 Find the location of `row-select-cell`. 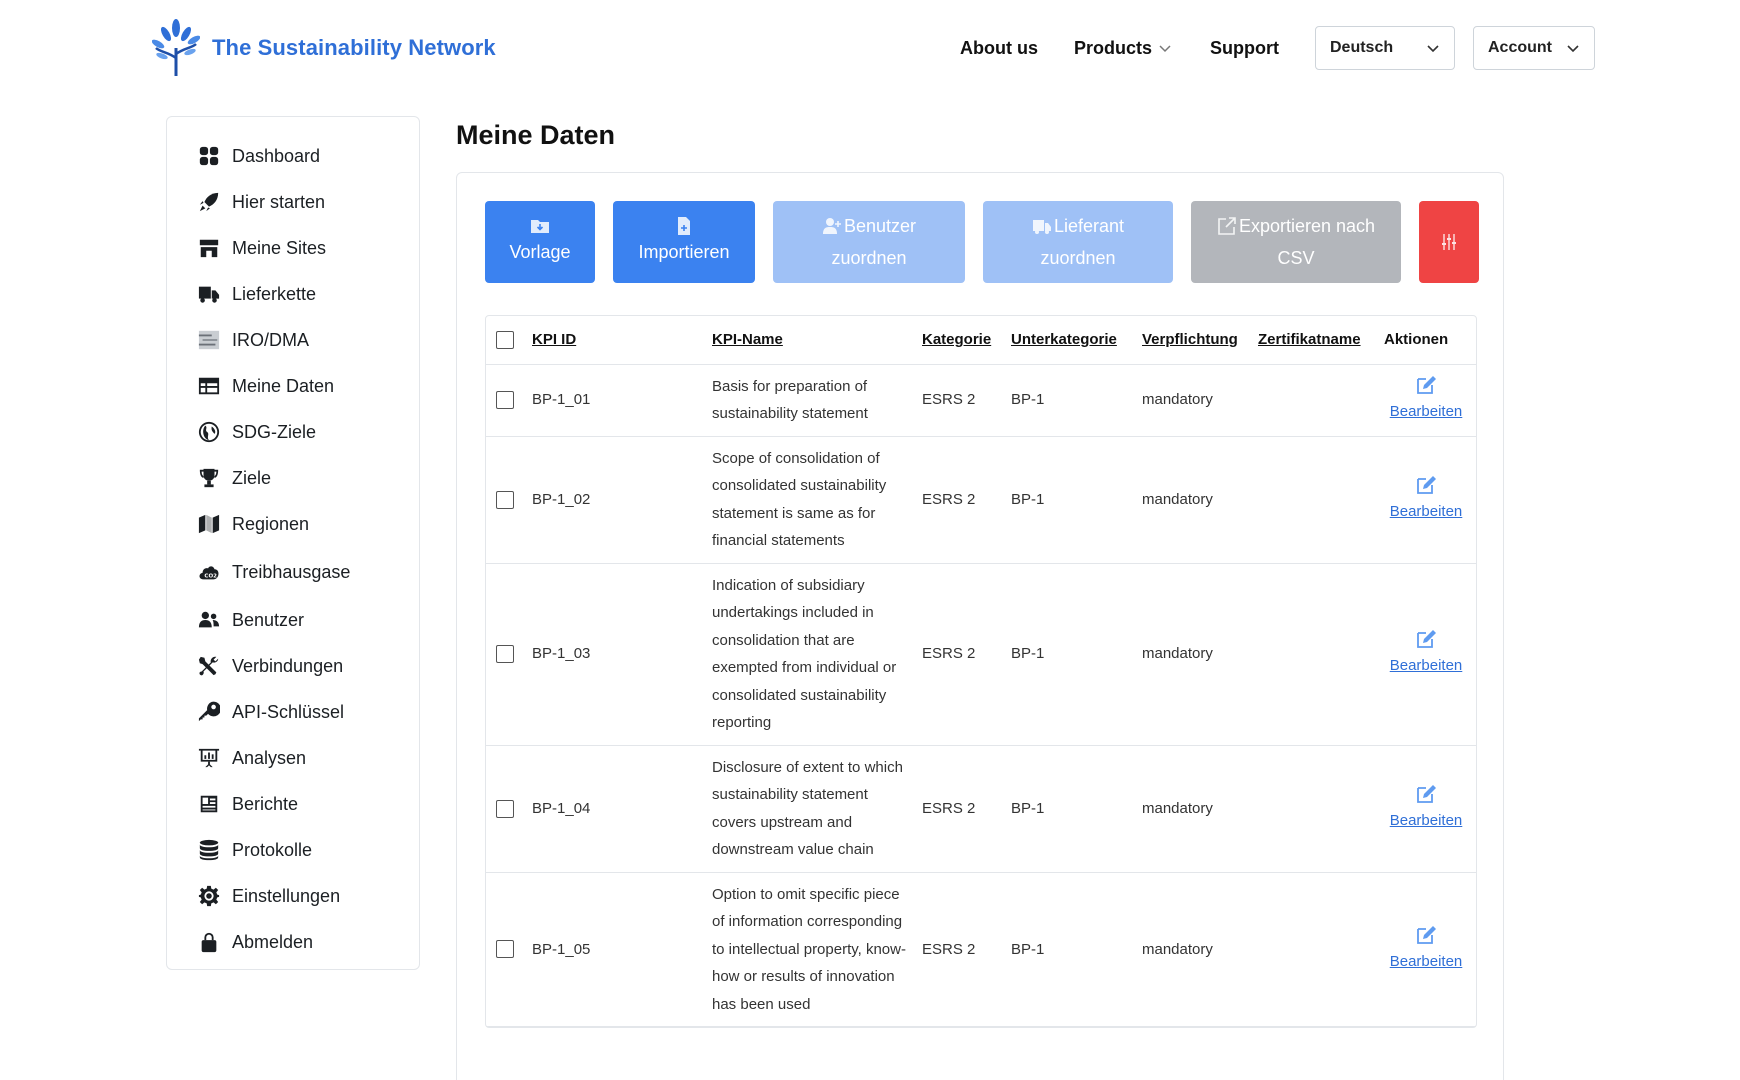

row-select-cell is located at coordinates (505, 949).